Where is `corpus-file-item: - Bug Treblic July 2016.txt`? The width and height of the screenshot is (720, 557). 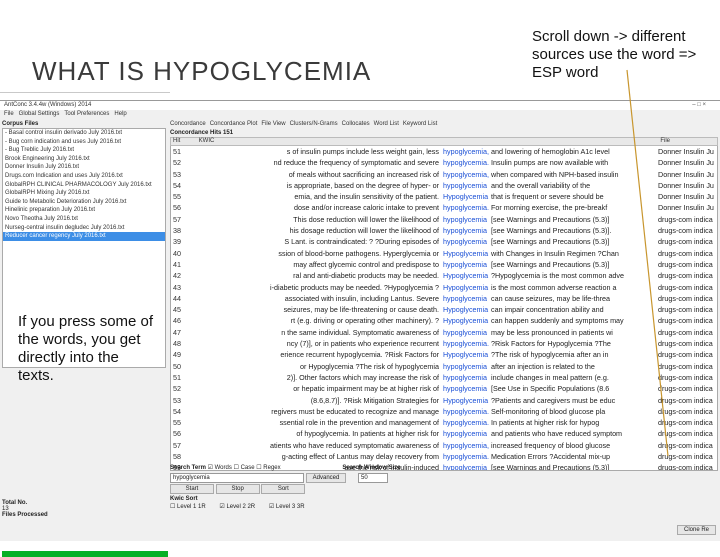
corpus-file-item: - Bug Treblic July 2016.txt is located at coordinates (84, 150).